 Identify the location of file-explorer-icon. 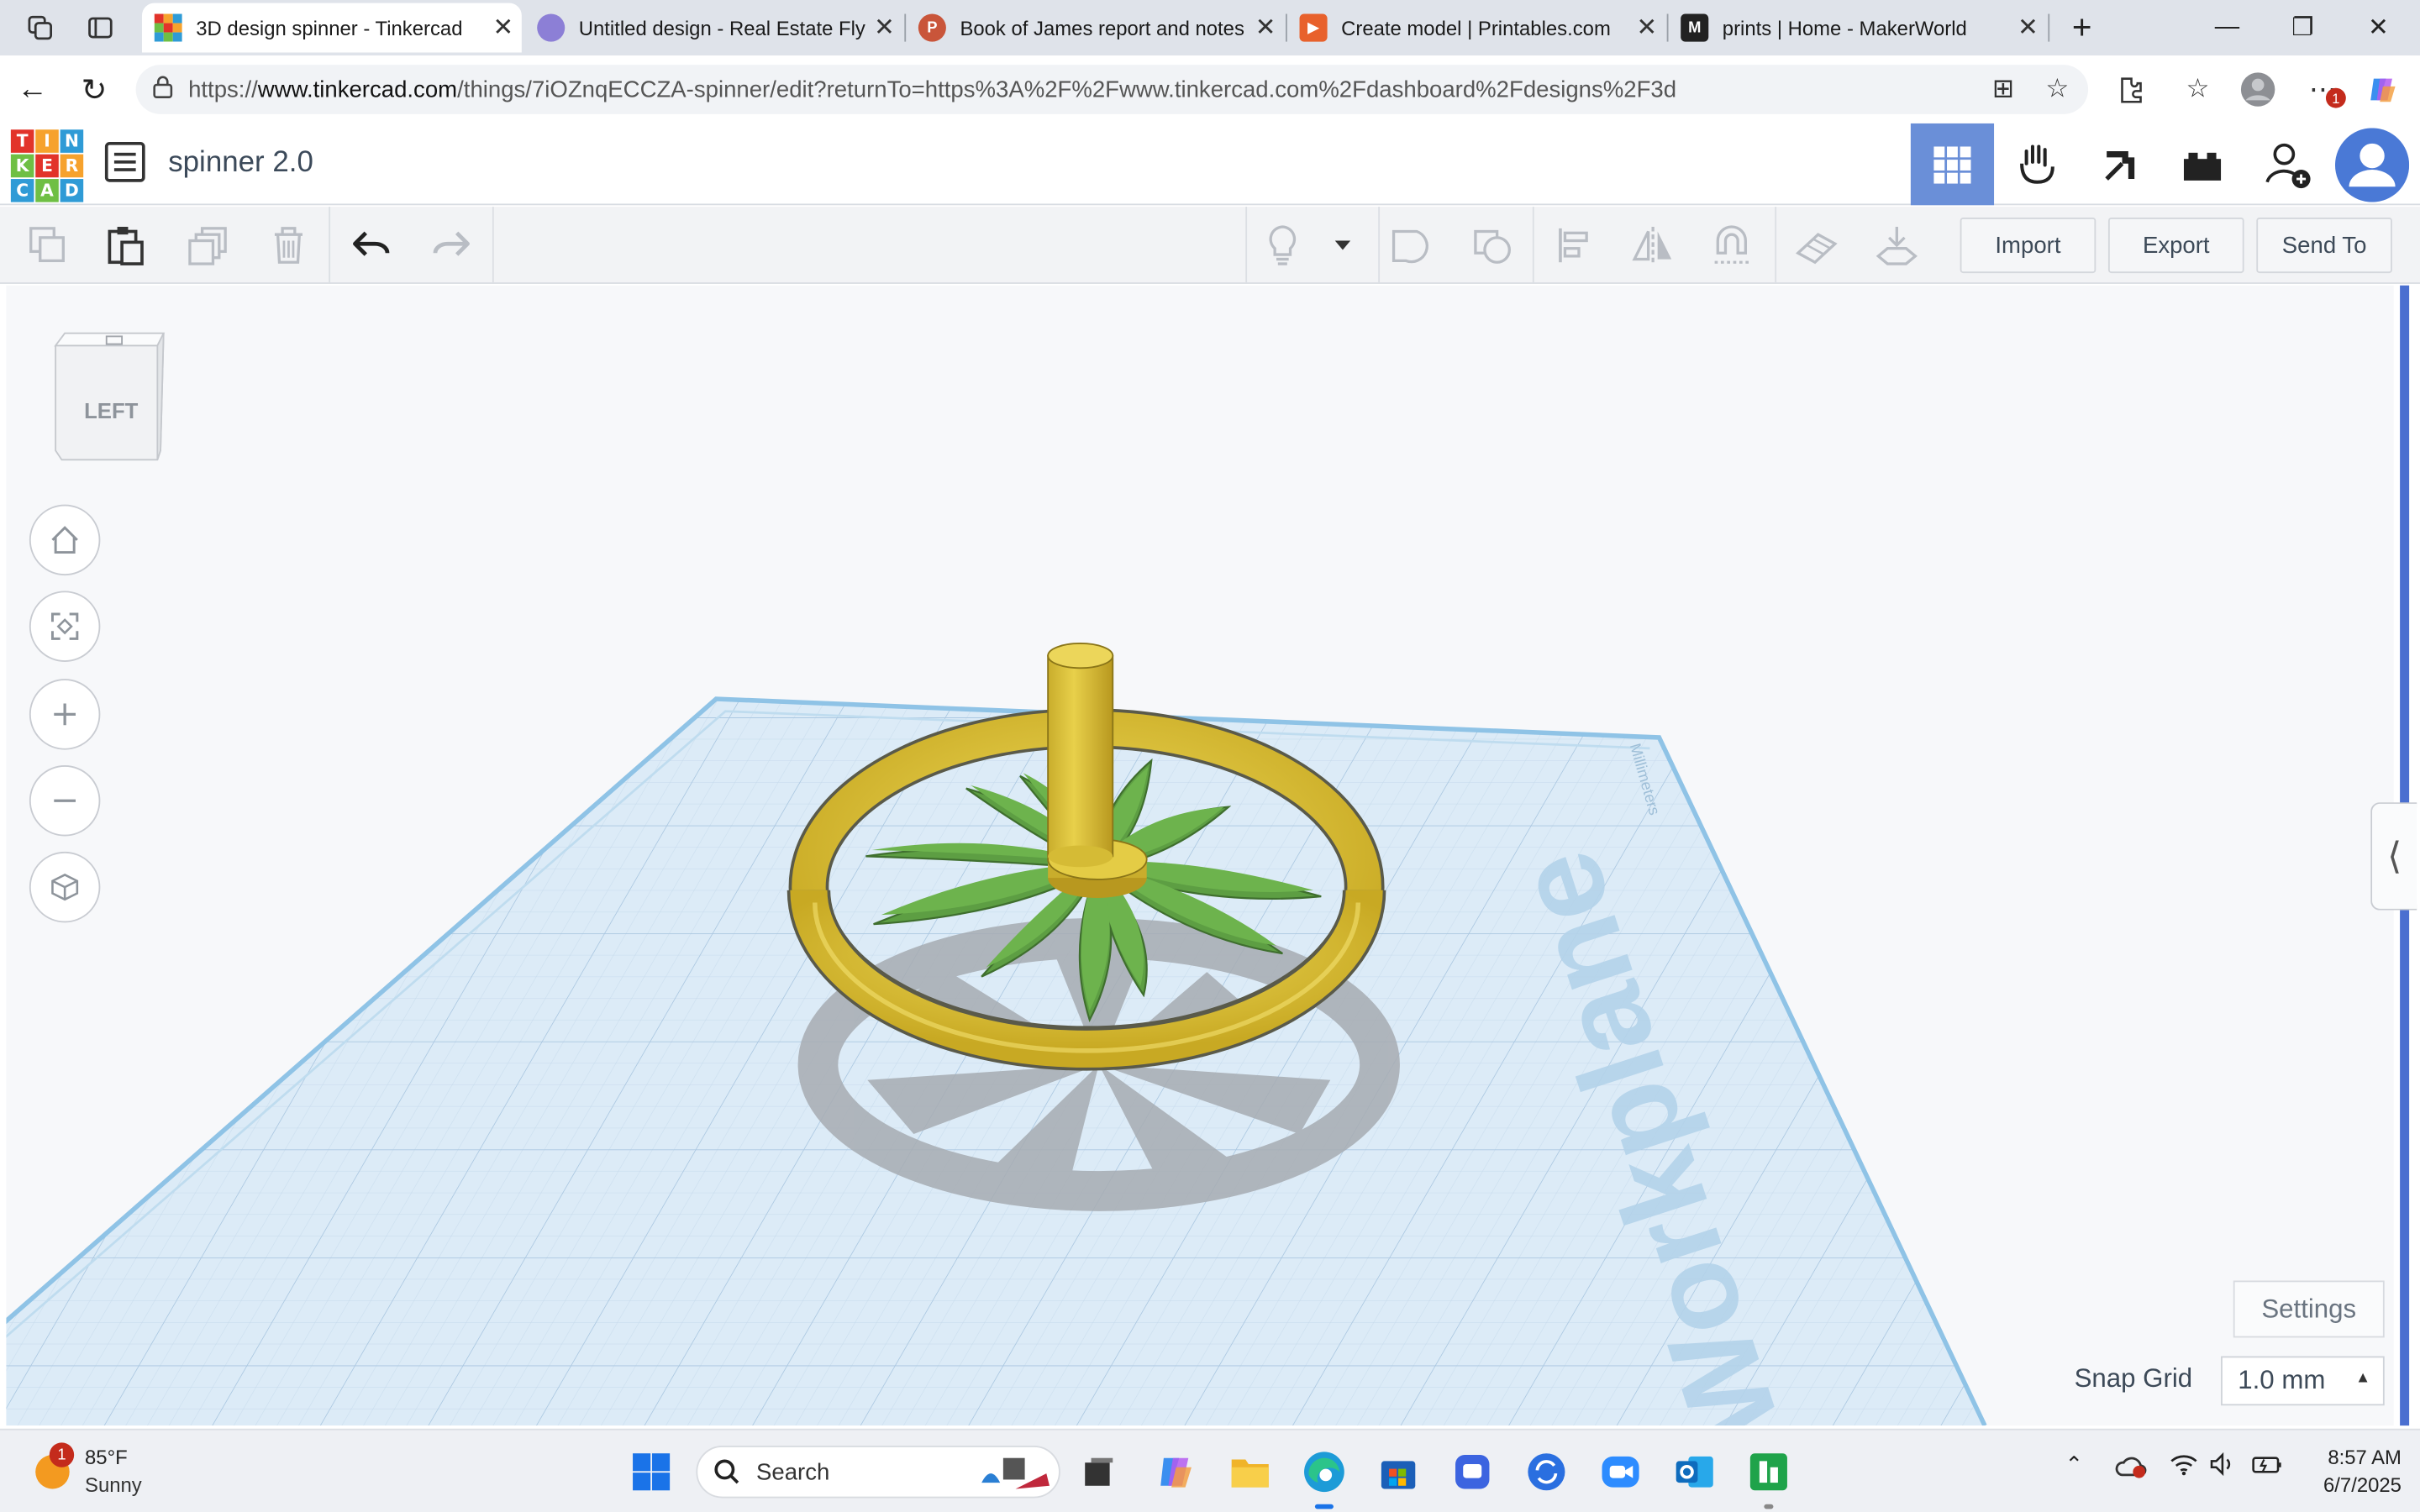
(1251, 1471).